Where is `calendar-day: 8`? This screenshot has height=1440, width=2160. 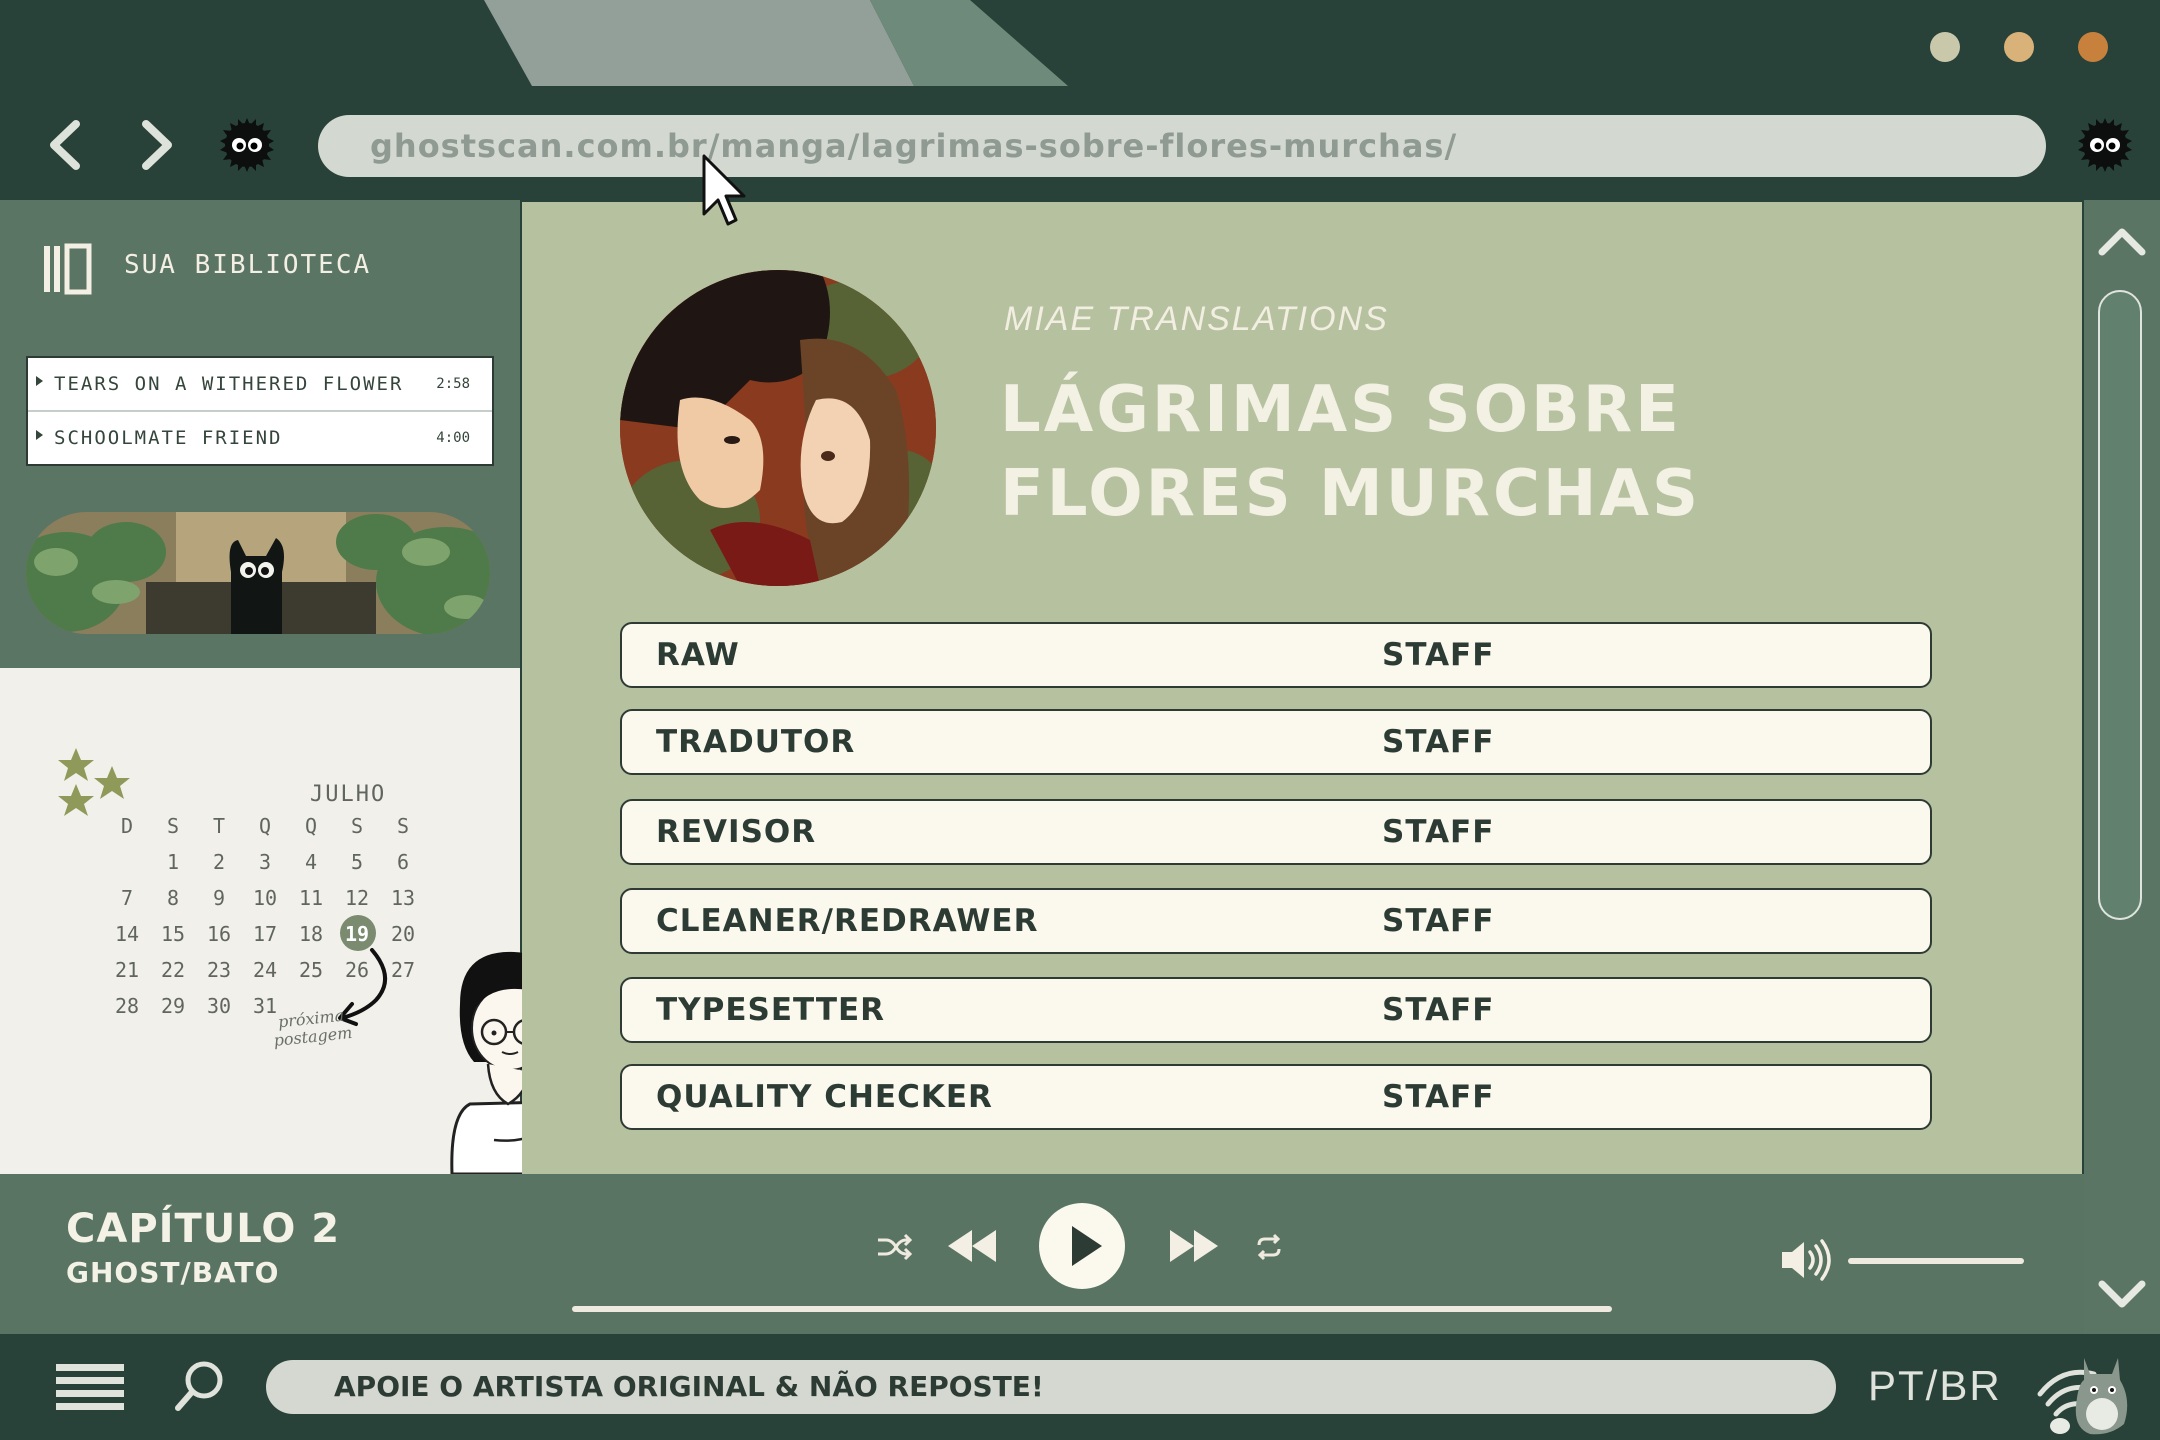
calendar-day: 8 is located at coordinates (173, 898).